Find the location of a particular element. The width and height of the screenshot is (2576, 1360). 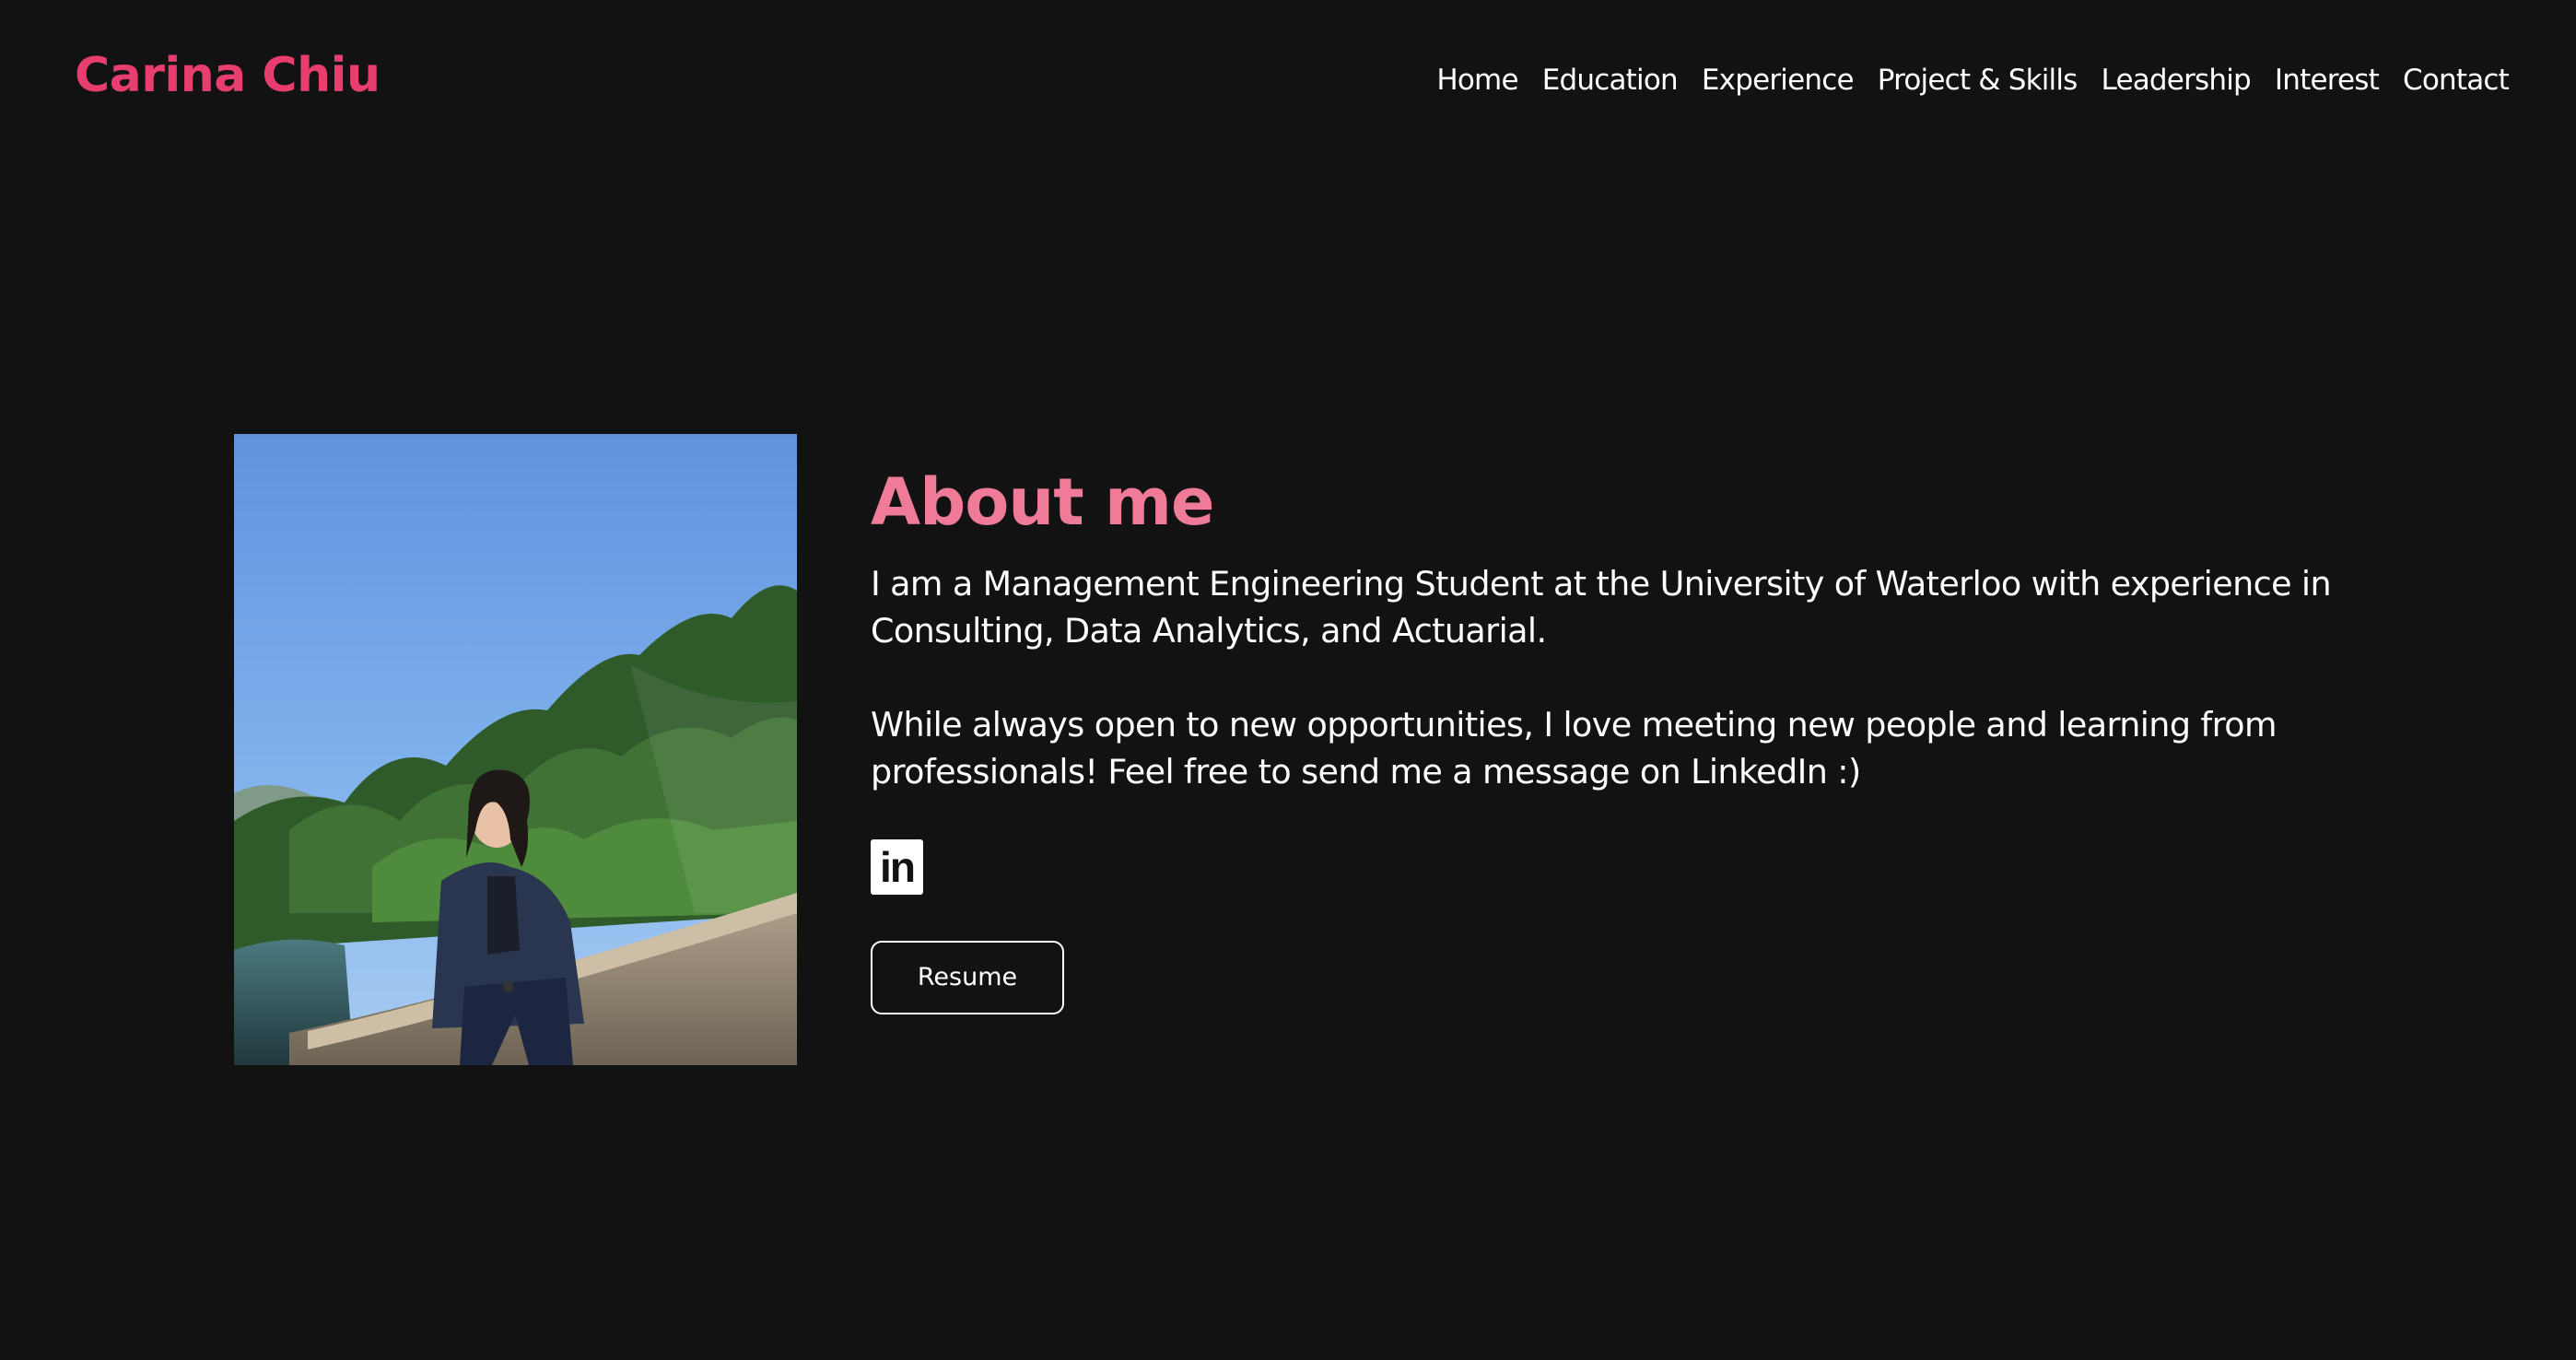

nav-experience: Experience is located at coordinates (1778, 80).